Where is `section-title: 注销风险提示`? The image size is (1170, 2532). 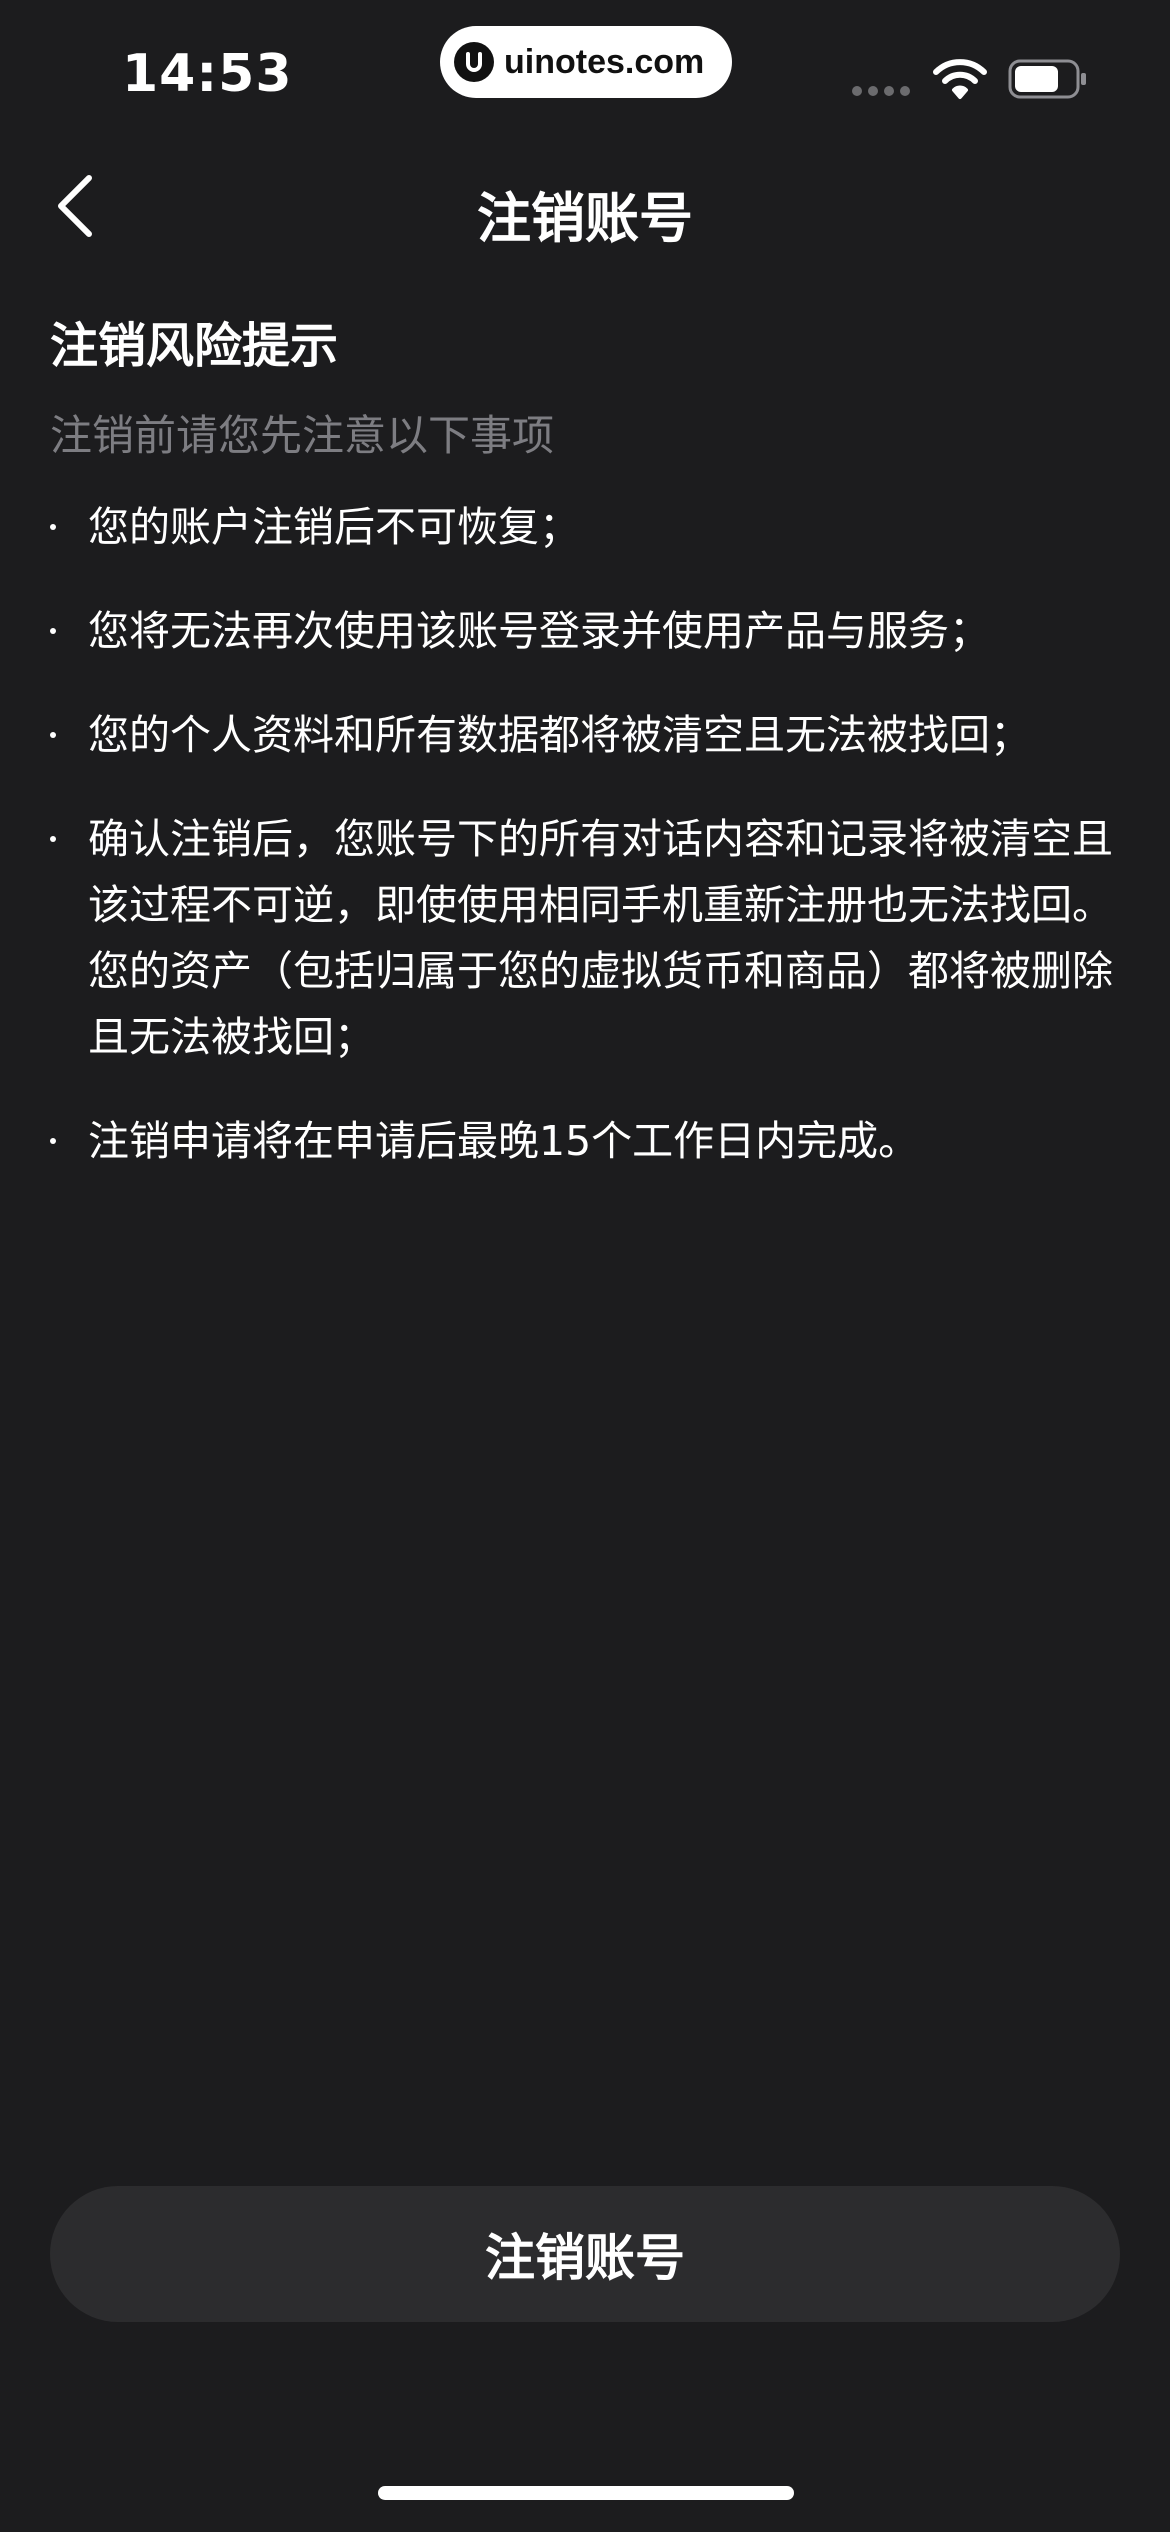
section-title: 注销风险提示 is located at coordinates (194, 346).